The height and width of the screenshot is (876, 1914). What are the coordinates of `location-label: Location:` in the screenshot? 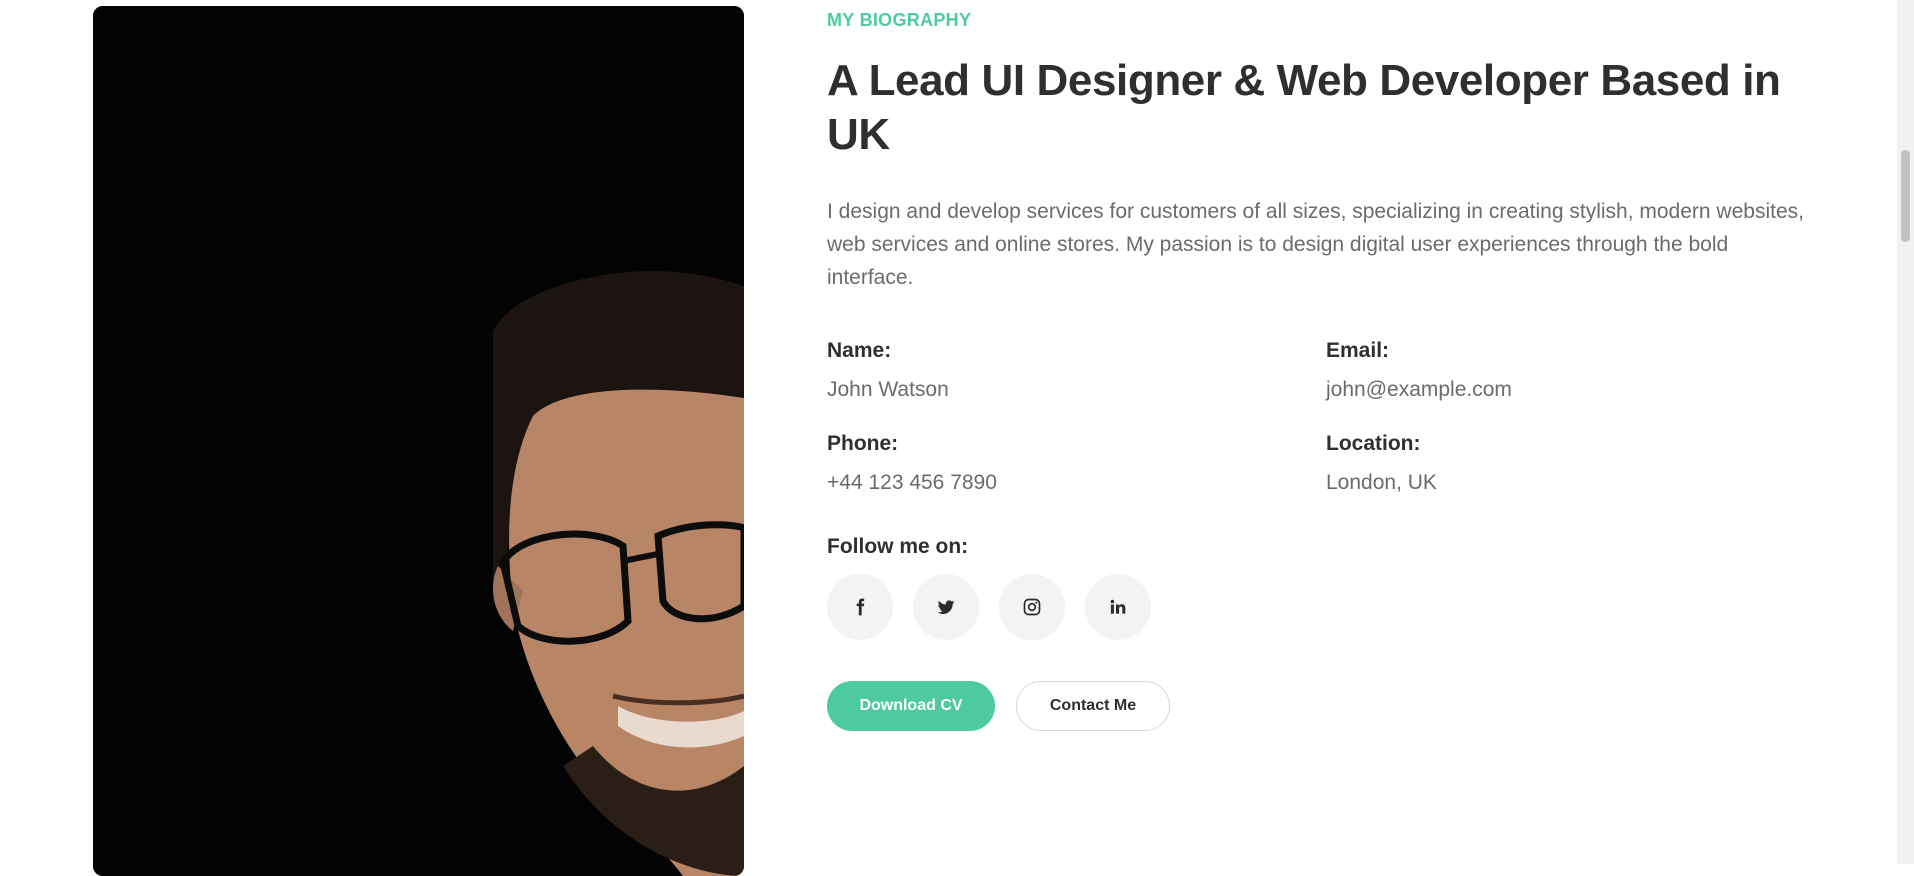 It's located at (1373, 443).